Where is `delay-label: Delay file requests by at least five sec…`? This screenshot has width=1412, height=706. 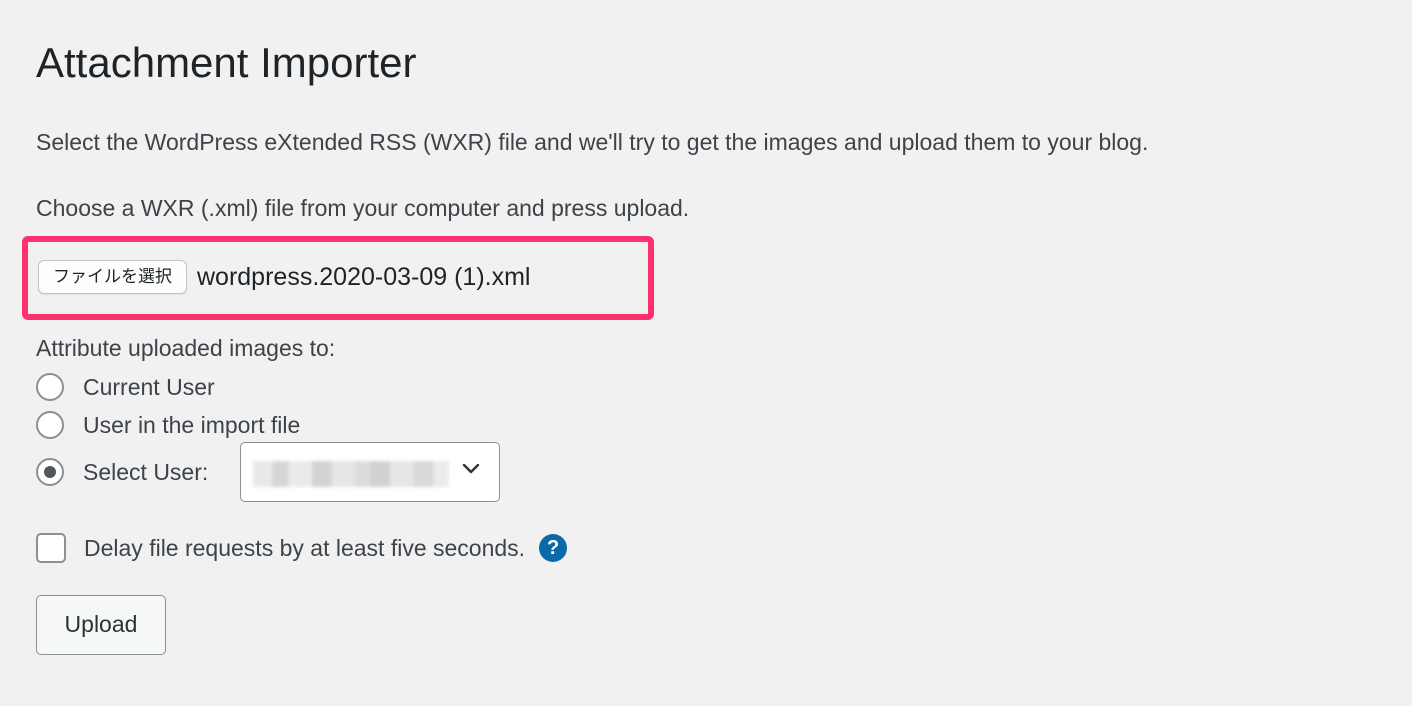
delay-label: Delay file requests by at least five sec… is located at coordinates (305, 548).